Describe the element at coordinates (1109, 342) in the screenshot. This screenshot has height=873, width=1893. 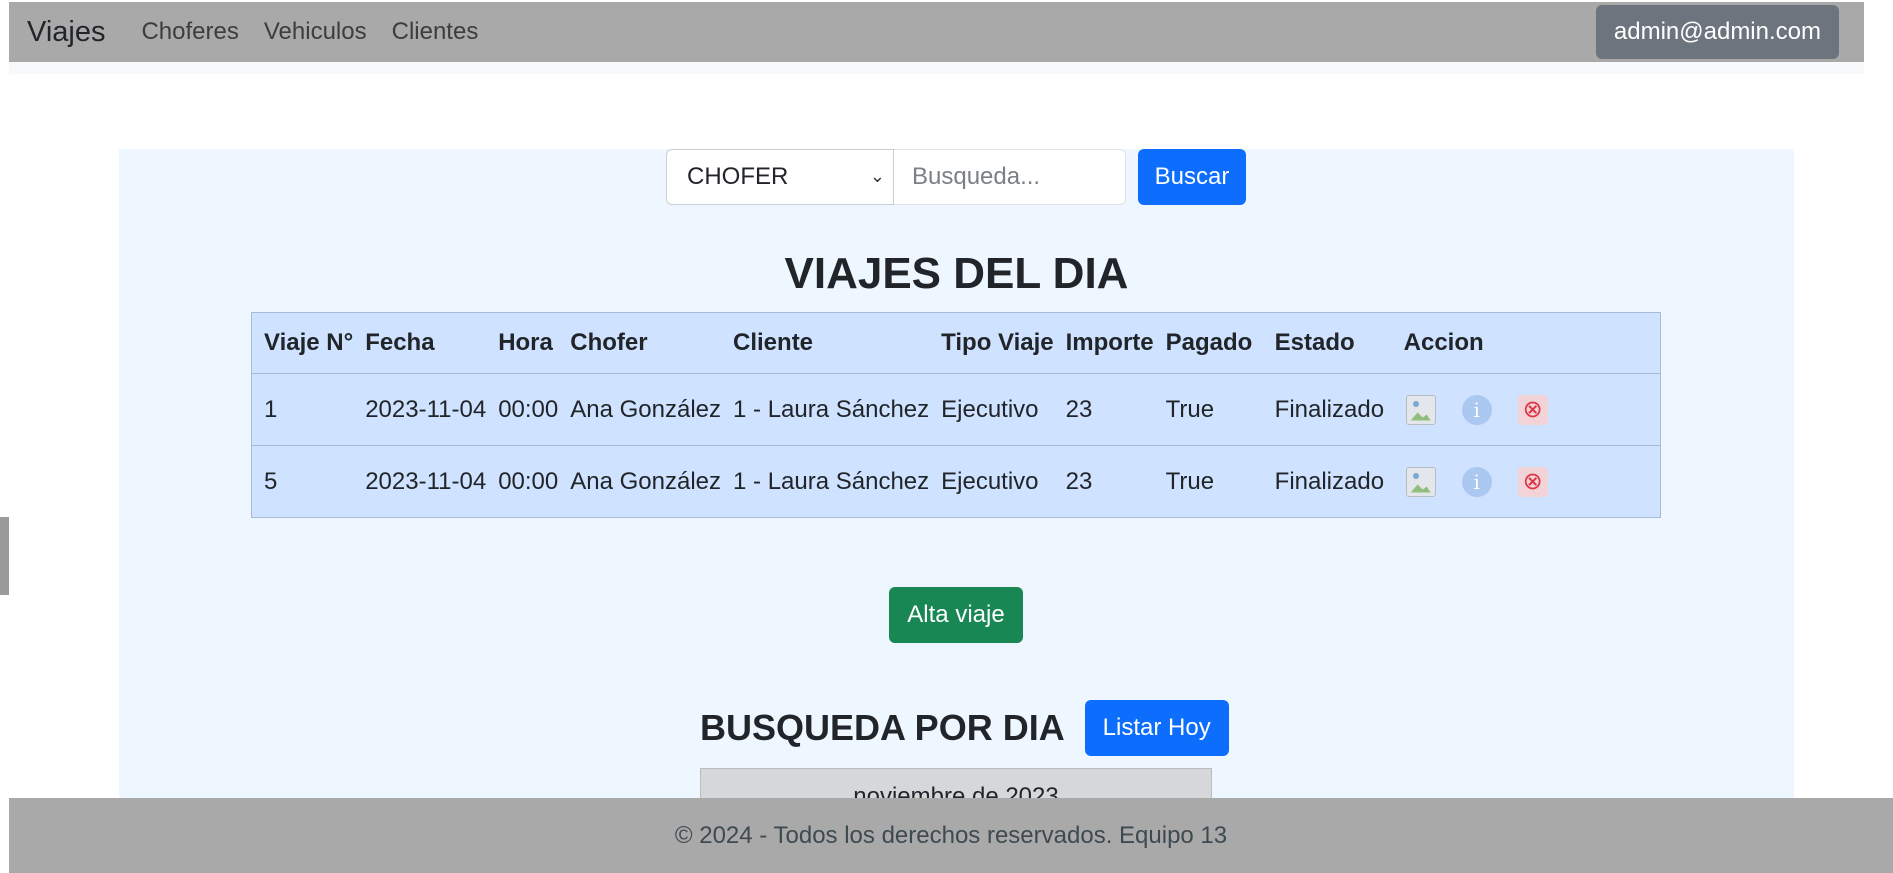
I see `col-importe: Importe` at that location.